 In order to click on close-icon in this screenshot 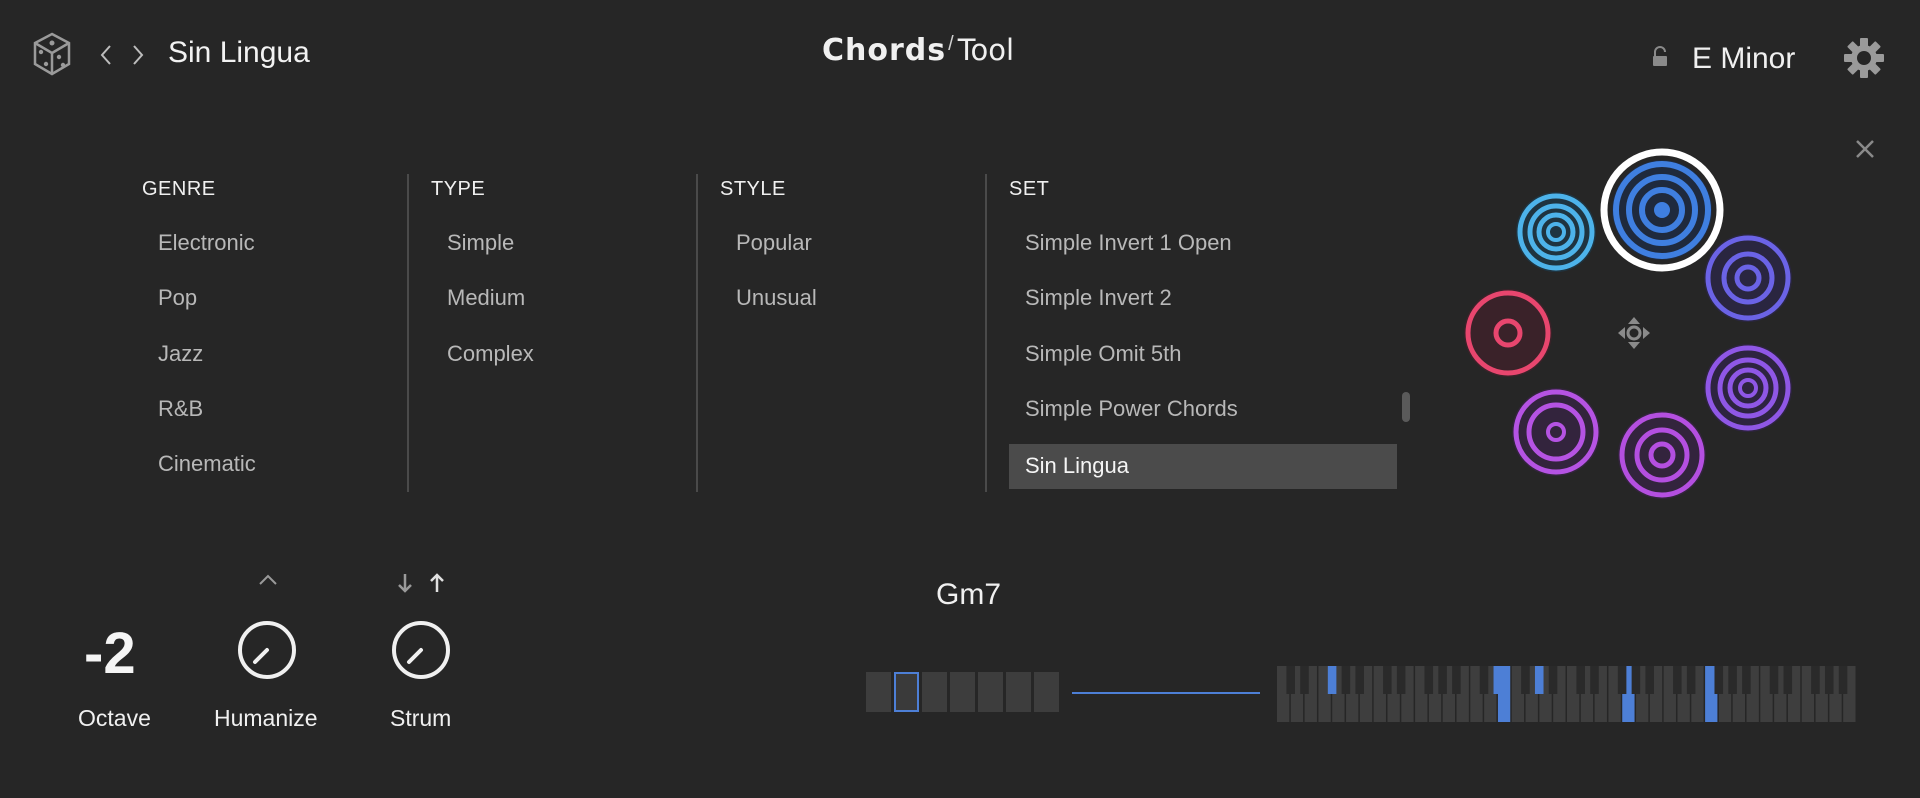, I will do `click(1865, 149)`.